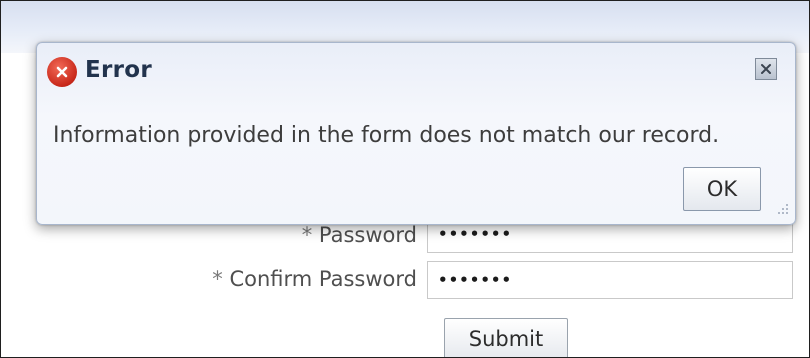 Image resolution: width=810 pixels, height=358 pixels. I want to click on confirm-password-label-text: Confirm Password, so click(323, 279).